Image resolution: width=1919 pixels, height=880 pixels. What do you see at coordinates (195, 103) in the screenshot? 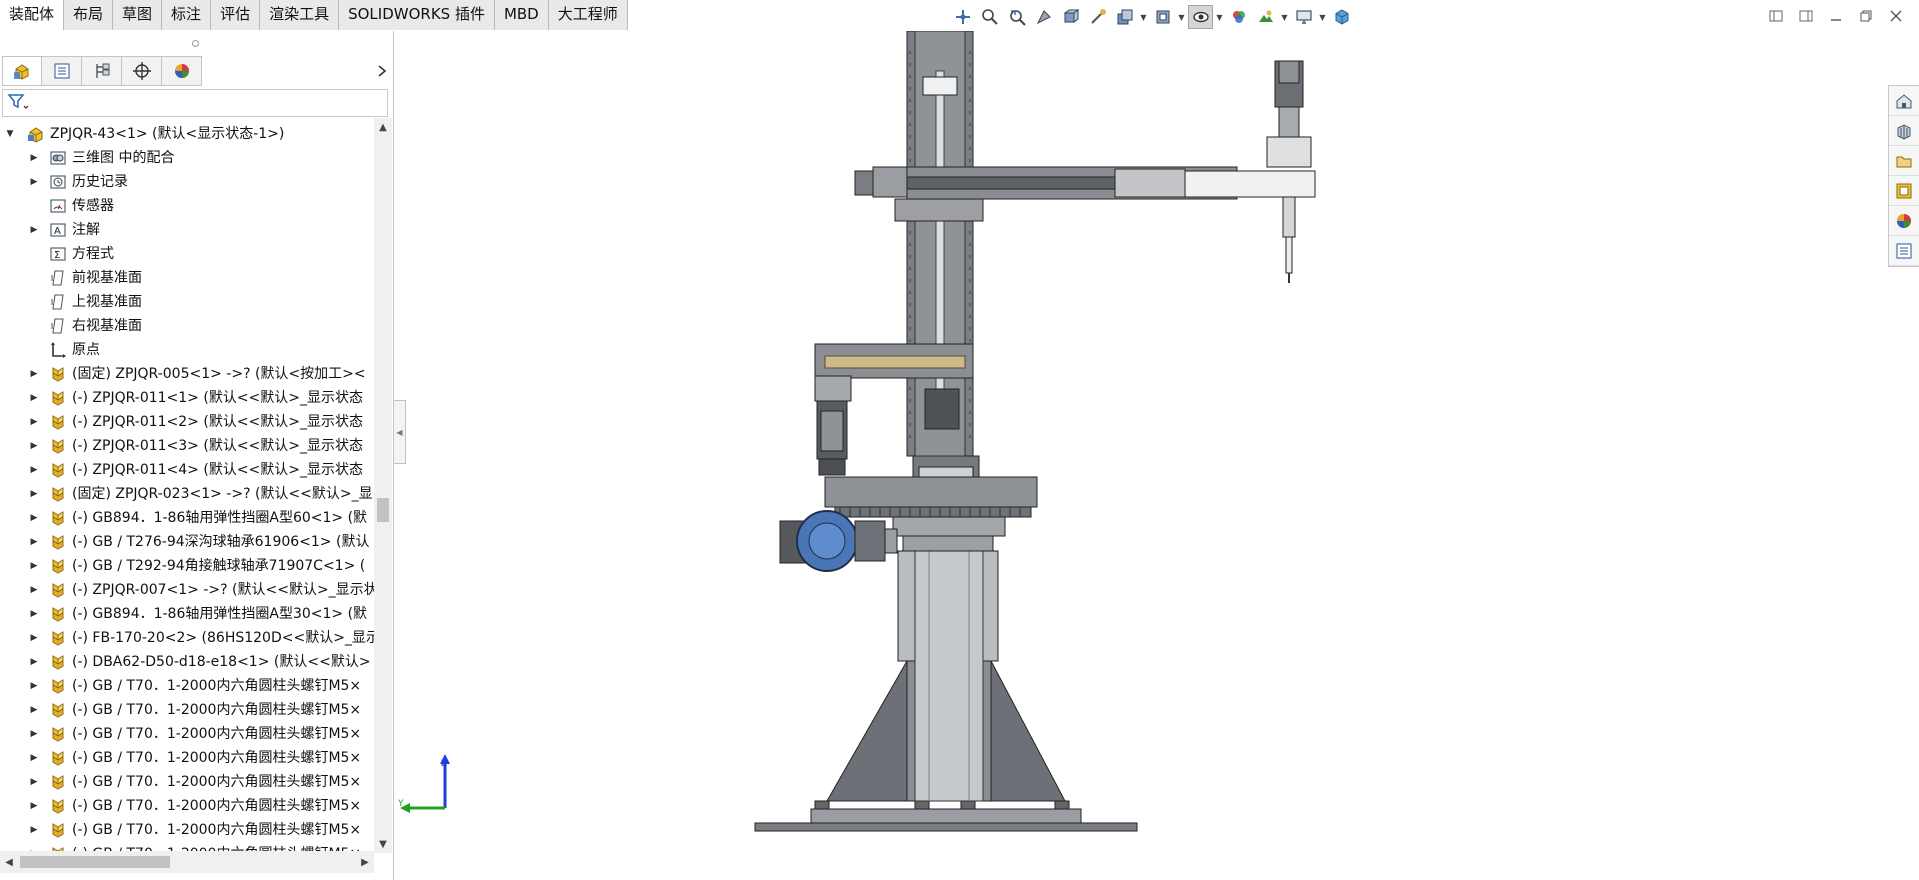
I see `tree-filter` at bounding box center [195, 103].